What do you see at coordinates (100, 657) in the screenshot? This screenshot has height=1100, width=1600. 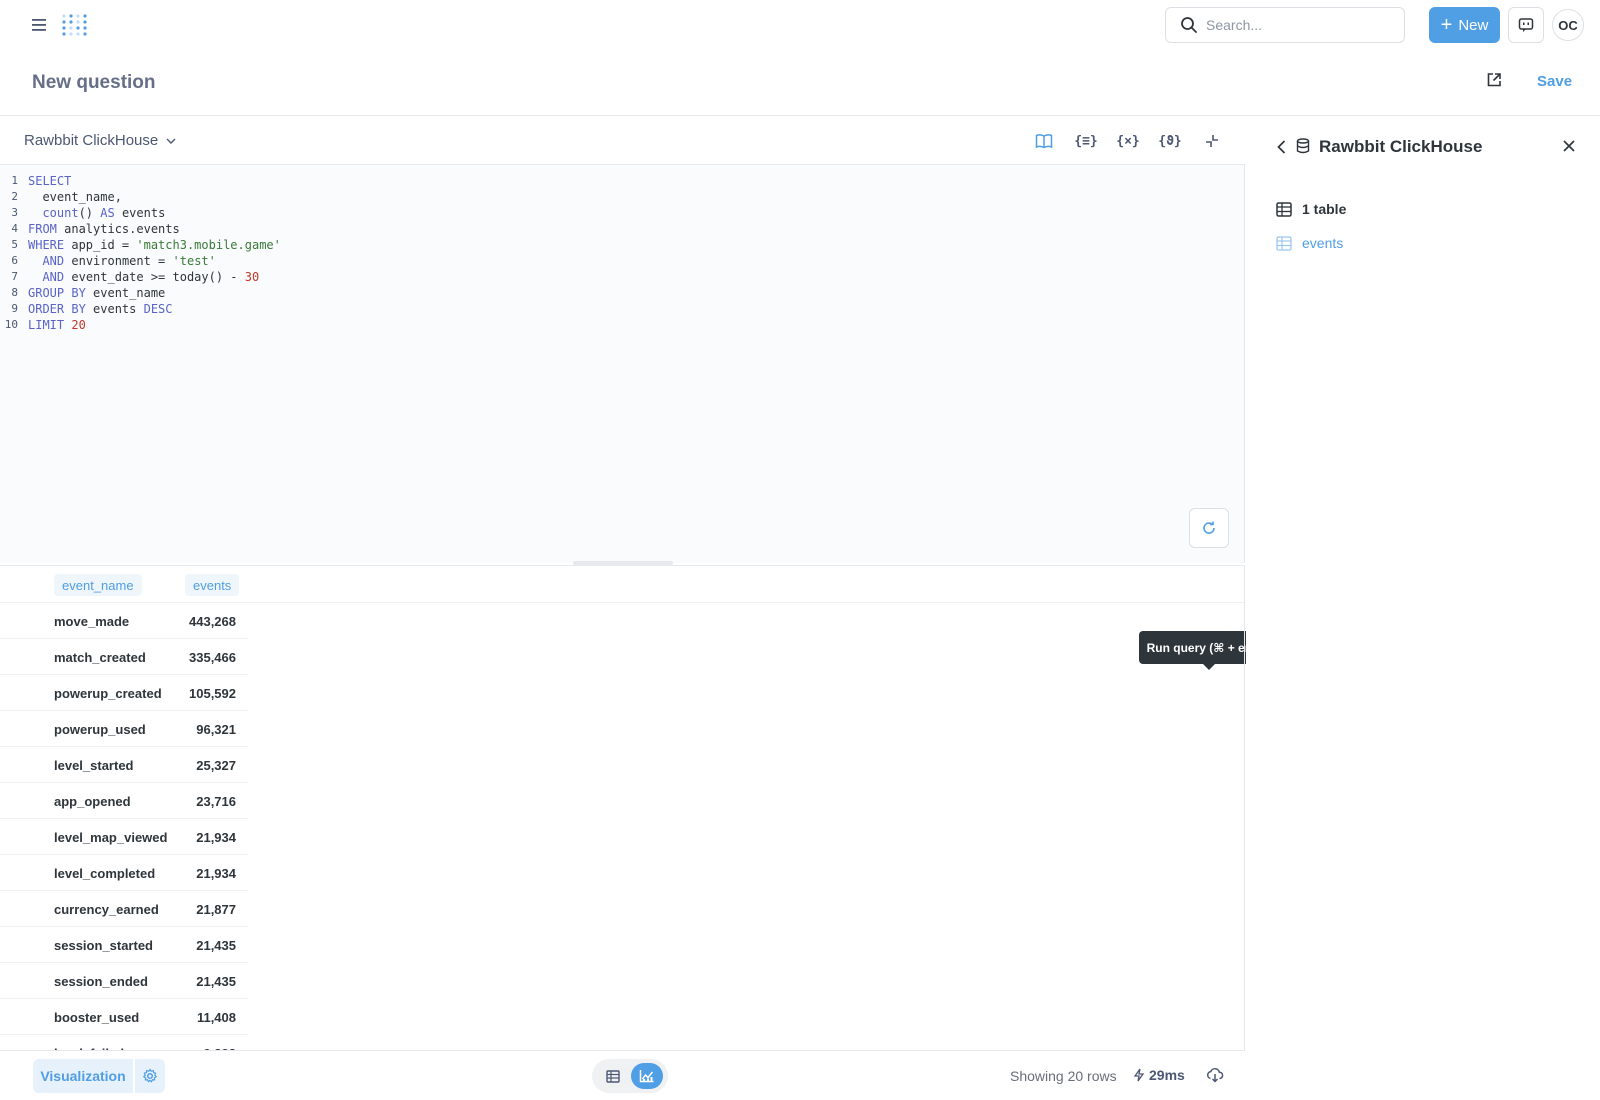 I see `cell-event-name: match_created` at bounding box center [100, 657].